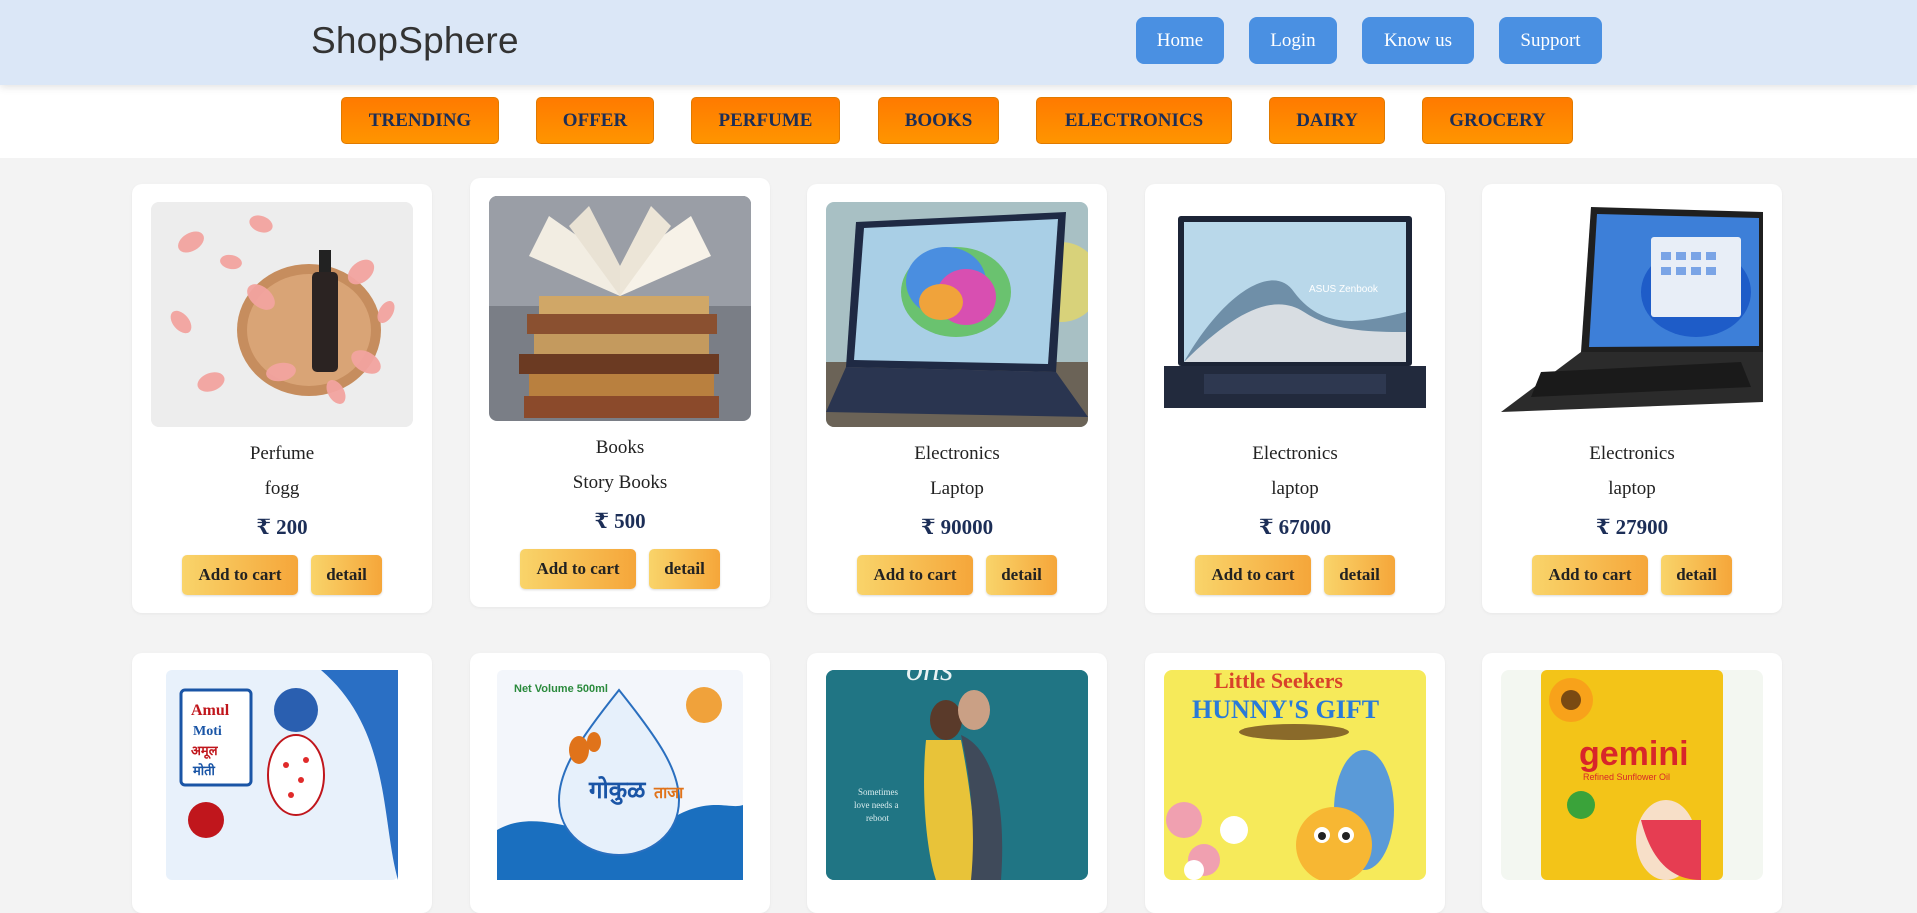 The width and height of the screenshot is (1917, 913). Describe the element at coordinates (1134, 120) in the screenshot. I see `category-electronics-button: ELECTRONICS` at that location.